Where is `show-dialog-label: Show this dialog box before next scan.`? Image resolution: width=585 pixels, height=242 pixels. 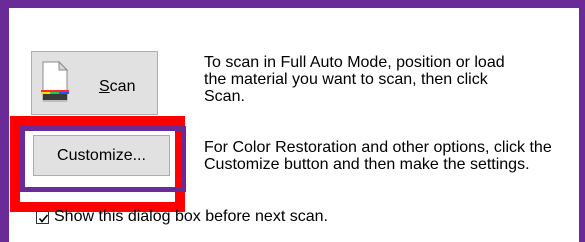
show-dialog-label: Show this dialog box before next scan. is located at coordinates (191, 216).